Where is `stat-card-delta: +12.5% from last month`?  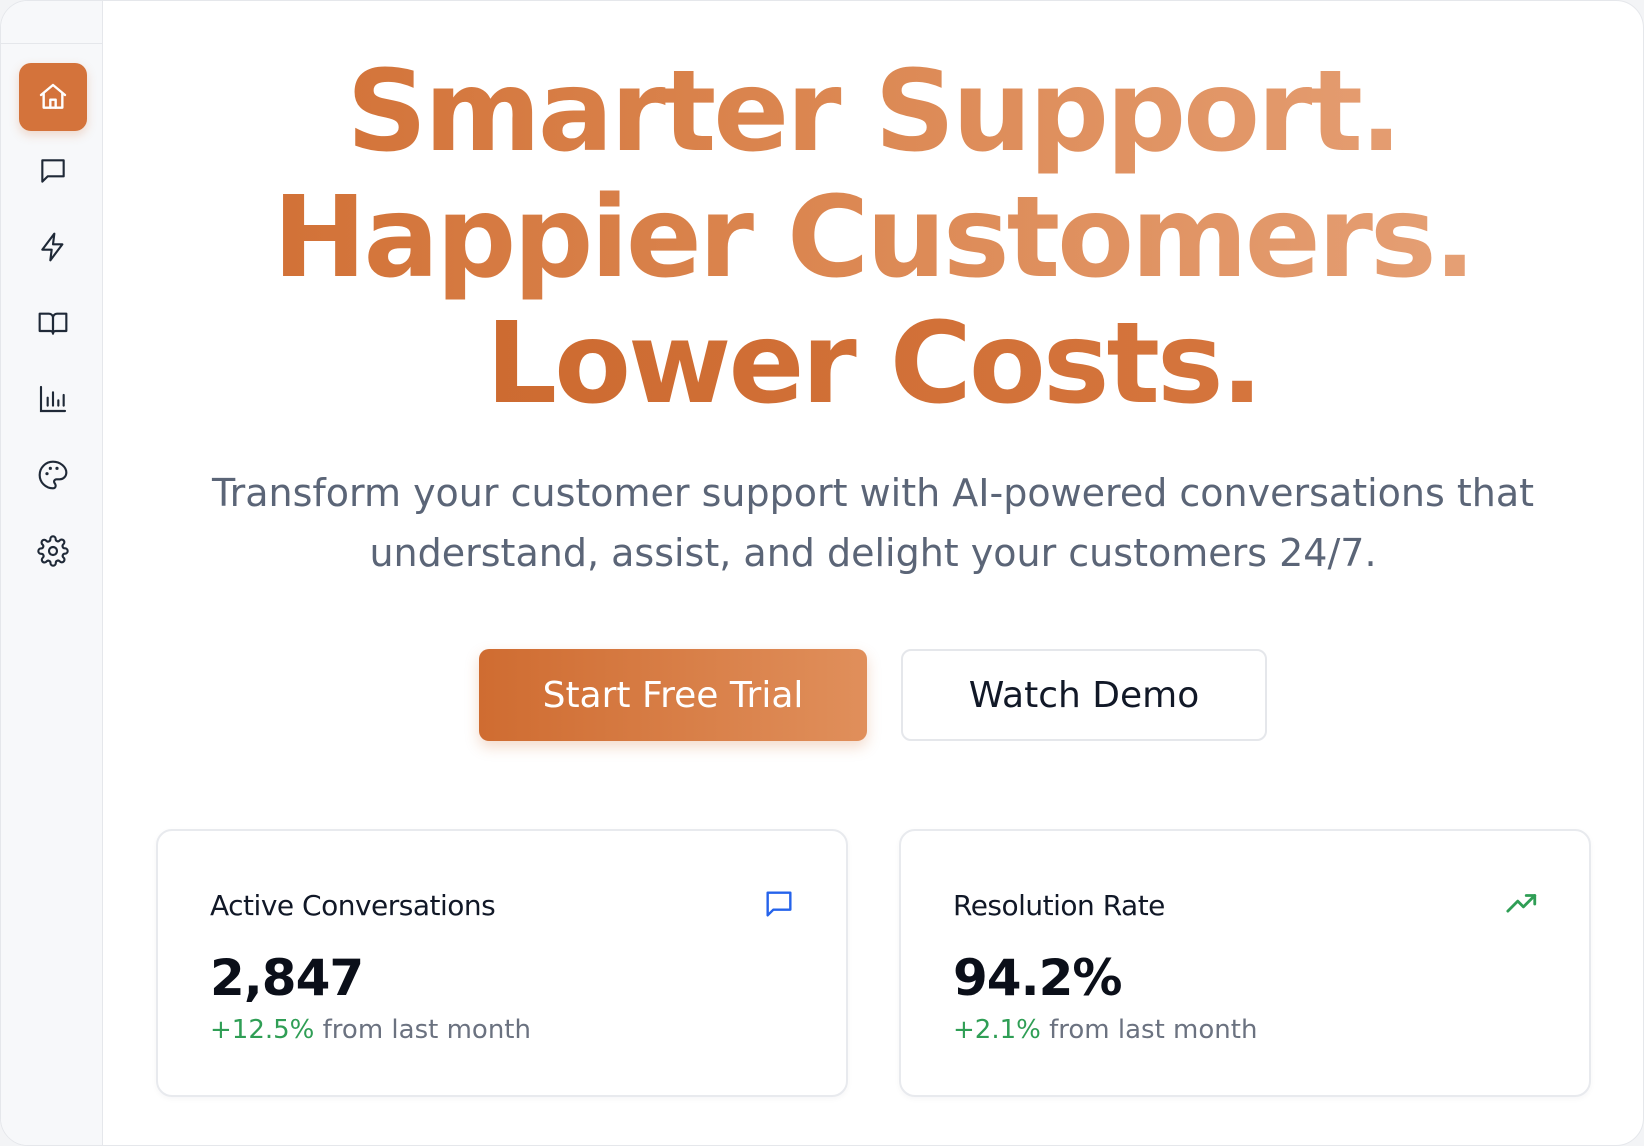 stat-card-delta: +12.5% from last month is located at coordinates (370, 1030).